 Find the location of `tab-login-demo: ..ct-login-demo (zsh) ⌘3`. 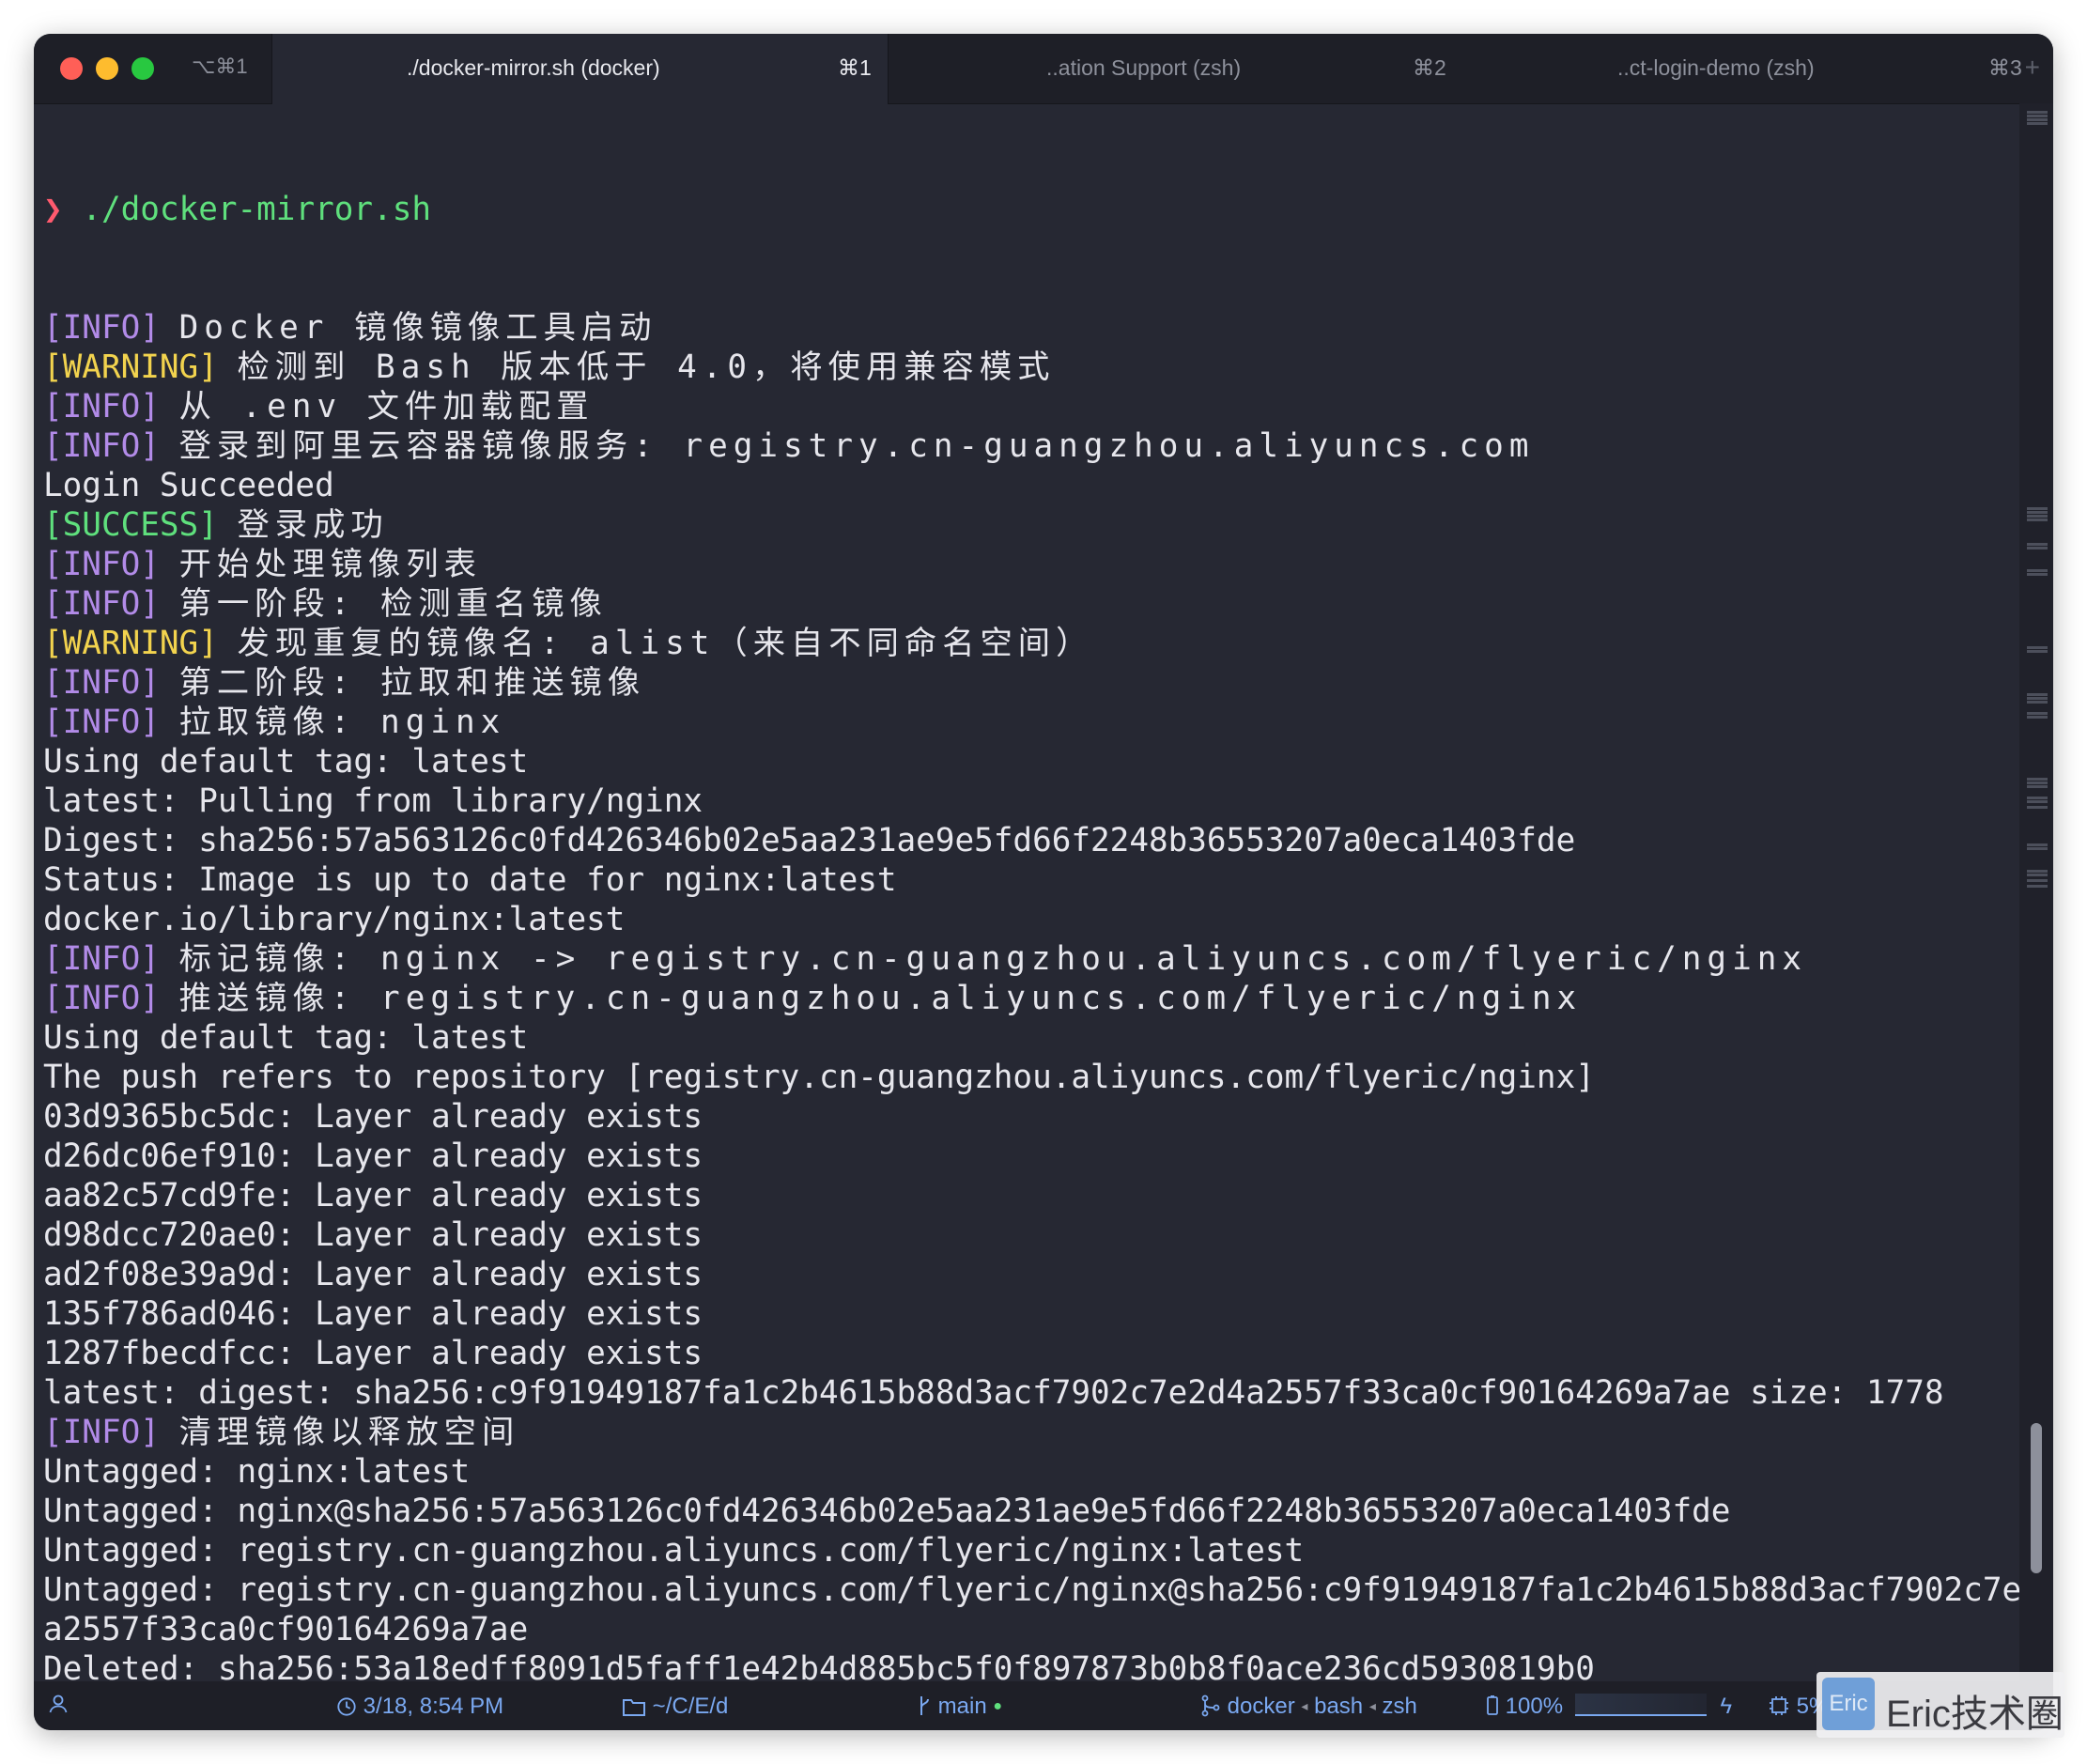

tab-login-demo: ..ct-login-demo (zsh) ⌘3 is located at coordinates (1762, 68).